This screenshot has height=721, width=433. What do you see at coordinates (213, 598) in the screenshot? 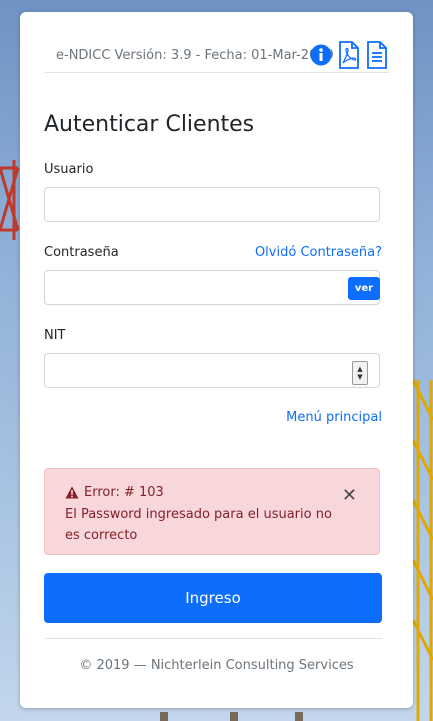
I see `ingreso-button: Ingreso` at bounding box center [213, 598].